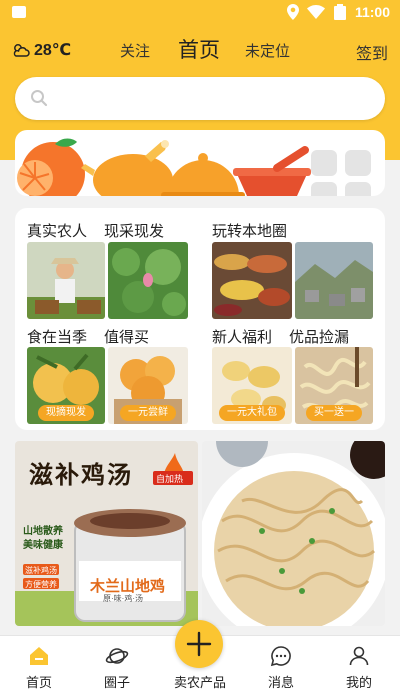 The height and width of the screenshot is (690, 400). I want to click on tab-sell-label: 卖农产品, so click(199, 682).